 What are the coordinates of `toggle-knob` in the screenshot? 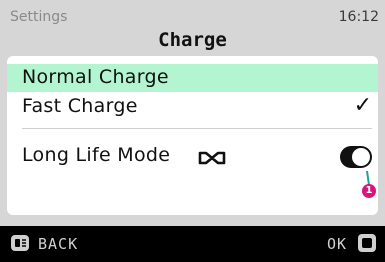 It's located at (361, 157).